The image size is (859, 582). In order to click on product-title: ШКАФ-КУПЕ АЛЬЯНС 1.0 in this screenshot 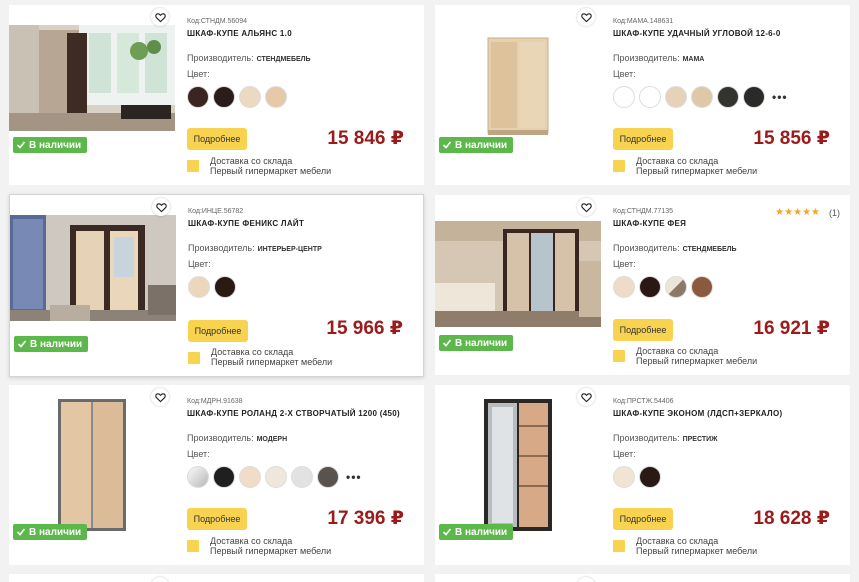, I will do `click(239, 33)`.